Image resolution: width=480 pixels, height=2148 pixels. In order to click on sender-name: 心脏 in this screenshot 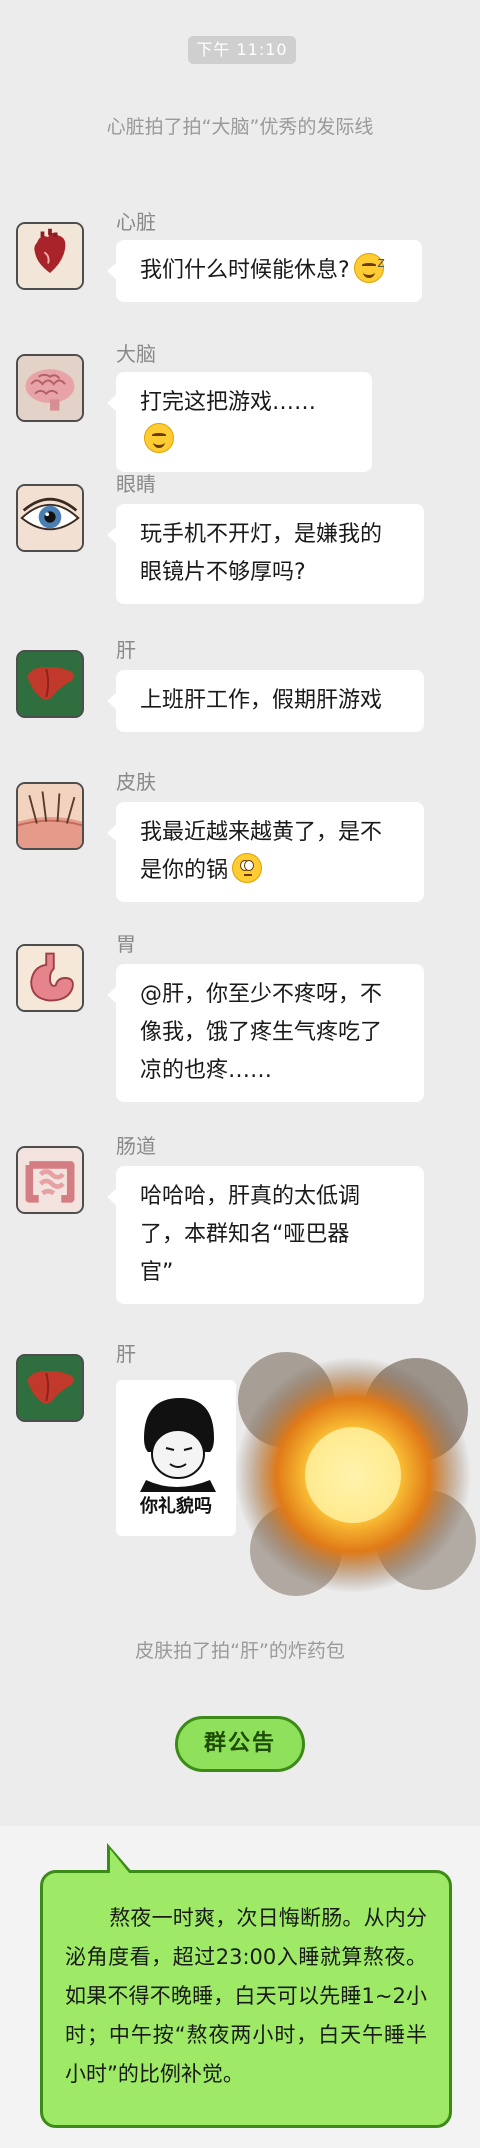, I will do `click(136, 222)`.